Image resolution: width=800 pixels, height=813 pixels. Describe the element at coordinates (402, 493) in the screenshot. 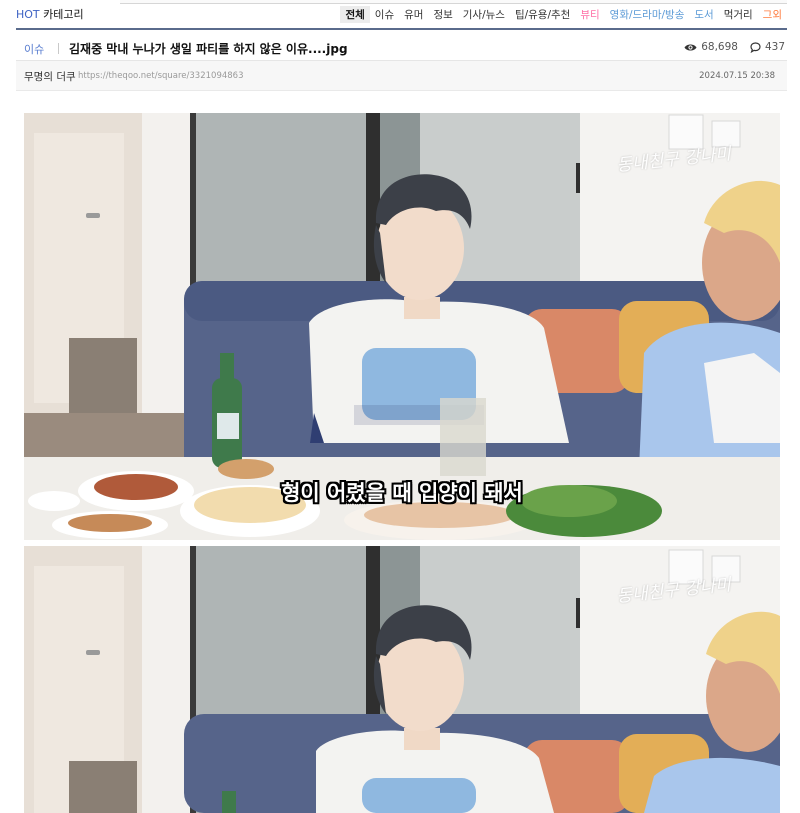

I see `video-subtitle-1: 형이 어렸을 때 입양이 돼서` at that location.